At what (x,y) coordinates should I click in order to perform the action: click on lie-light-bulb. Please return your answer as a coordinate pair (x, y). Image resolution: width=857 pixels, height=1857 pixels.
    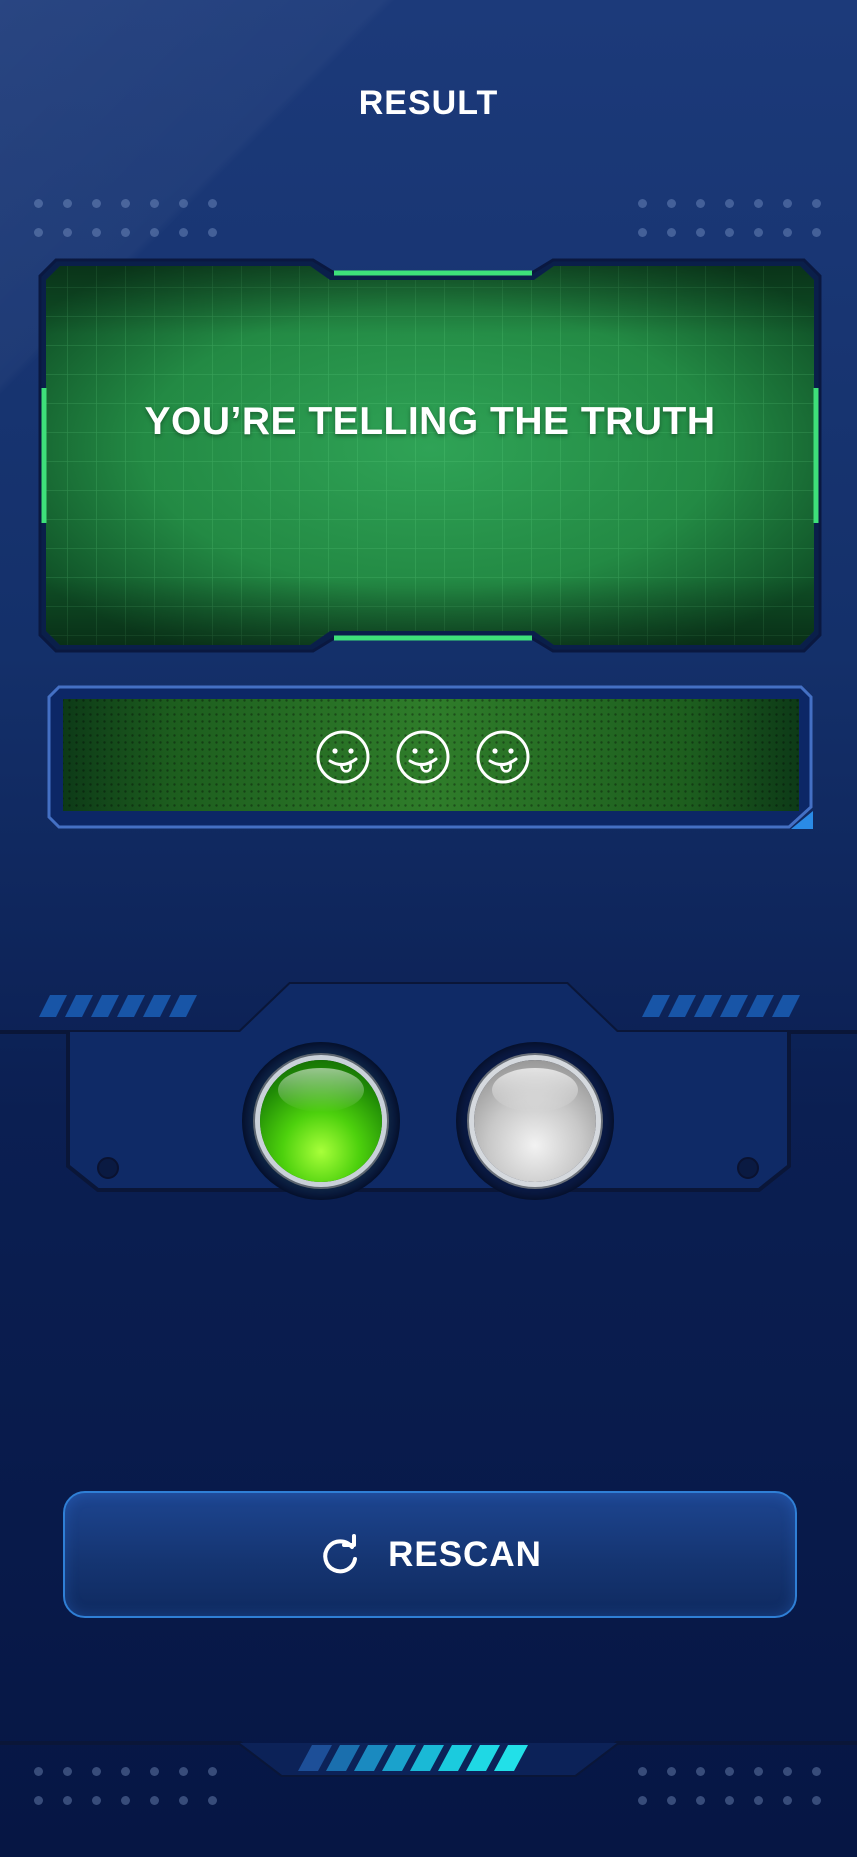
    Looking at the image, I should click on (535, 1121).